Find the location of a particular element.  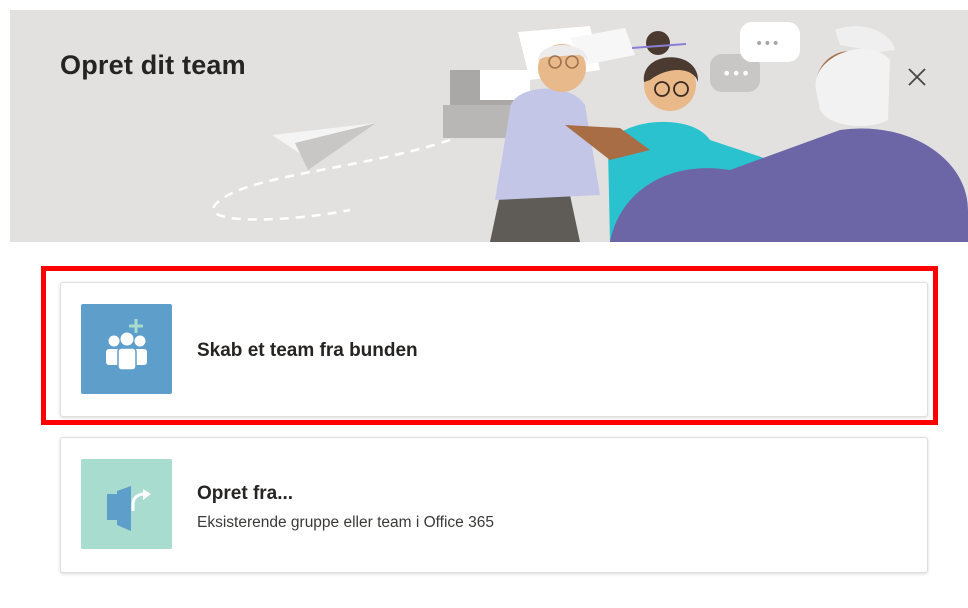

create-from-existing-tile is located at coordinates (126, 504).